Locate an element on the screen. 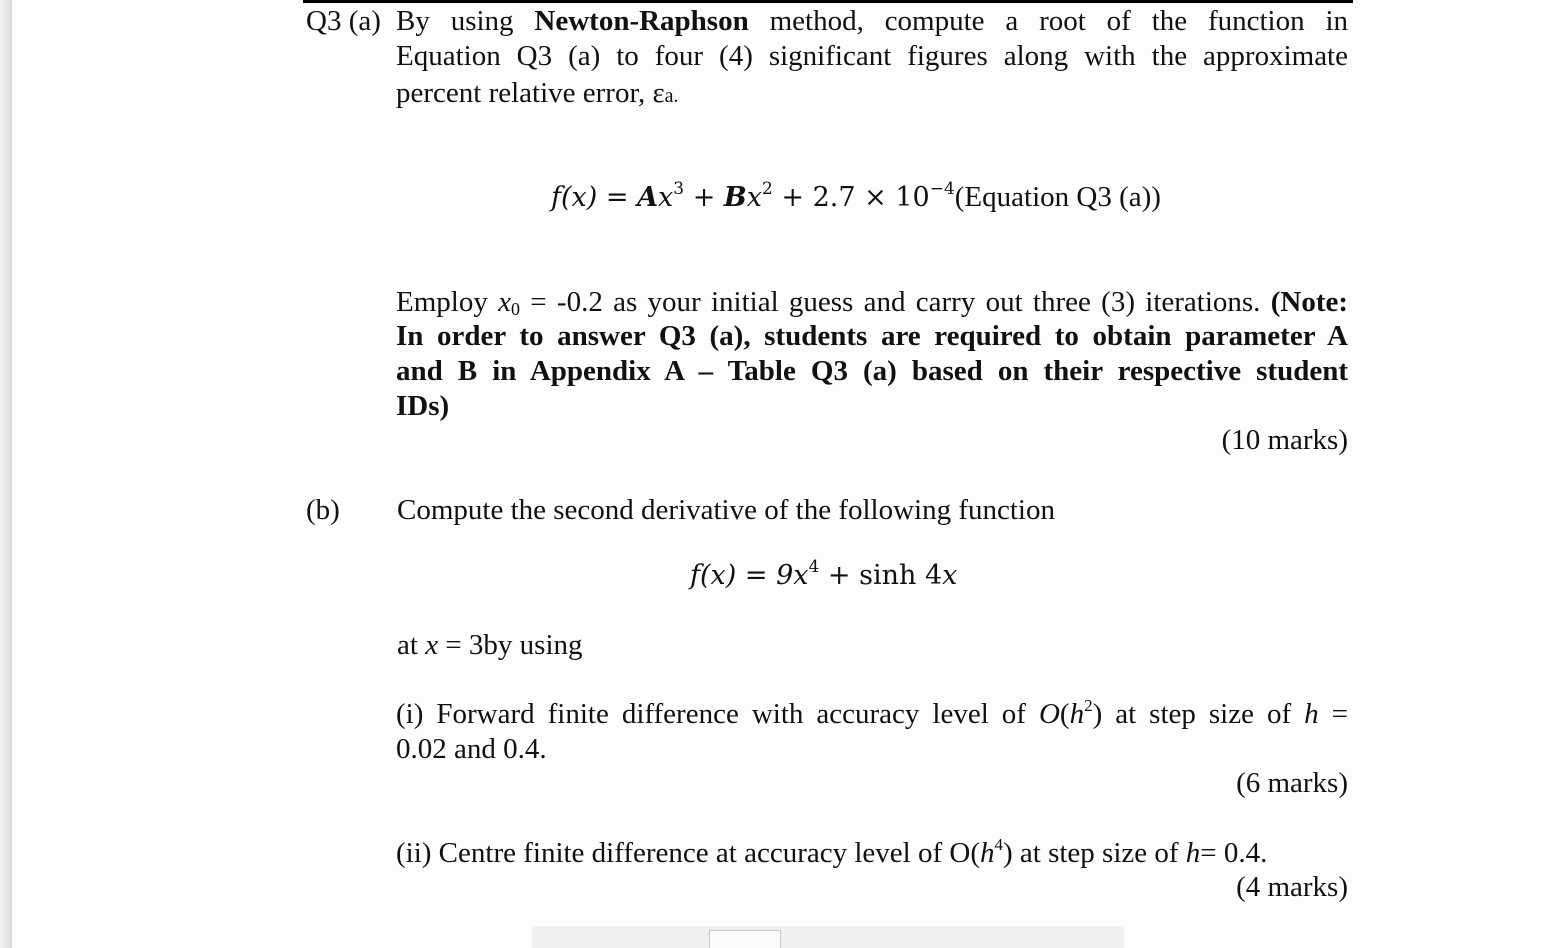 The image size is (1566, 948). eq-exp: 2 is located at coordinates (767, 189).